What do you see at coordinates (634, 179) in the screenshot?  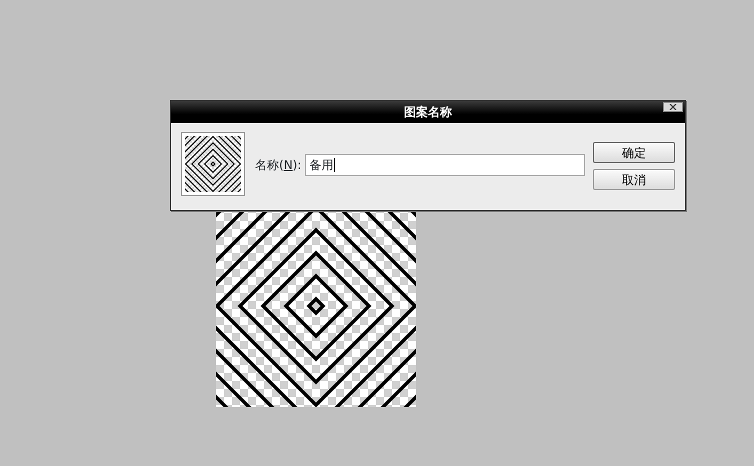 I see `dialog-button: 取消` at bounding box center [634, 179].